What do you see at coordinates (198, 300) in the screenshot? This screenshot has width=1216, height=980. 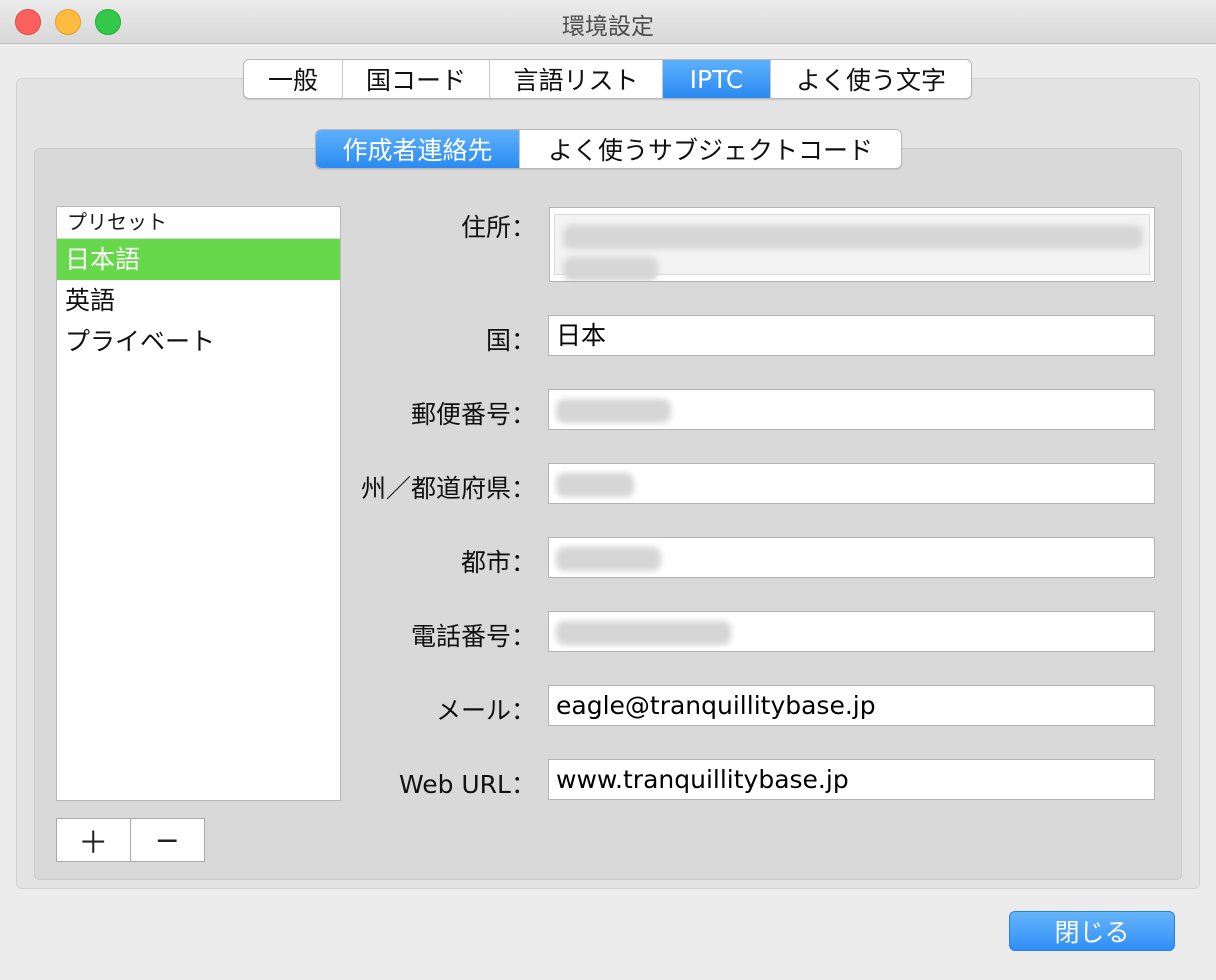 I see `preset-item-english: 英語` at bounding box center [198, 300].